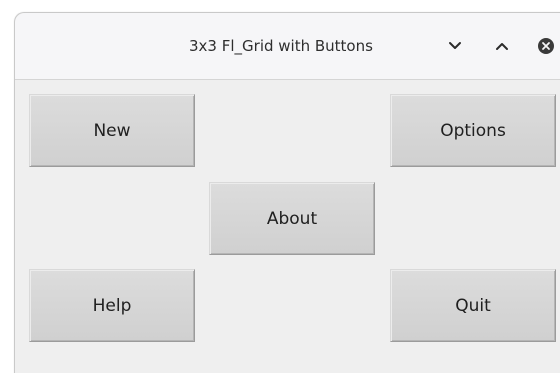 The width and height of the screenshot is (560, 373). I want to click on chevron-down-icon, so click(455, 46).